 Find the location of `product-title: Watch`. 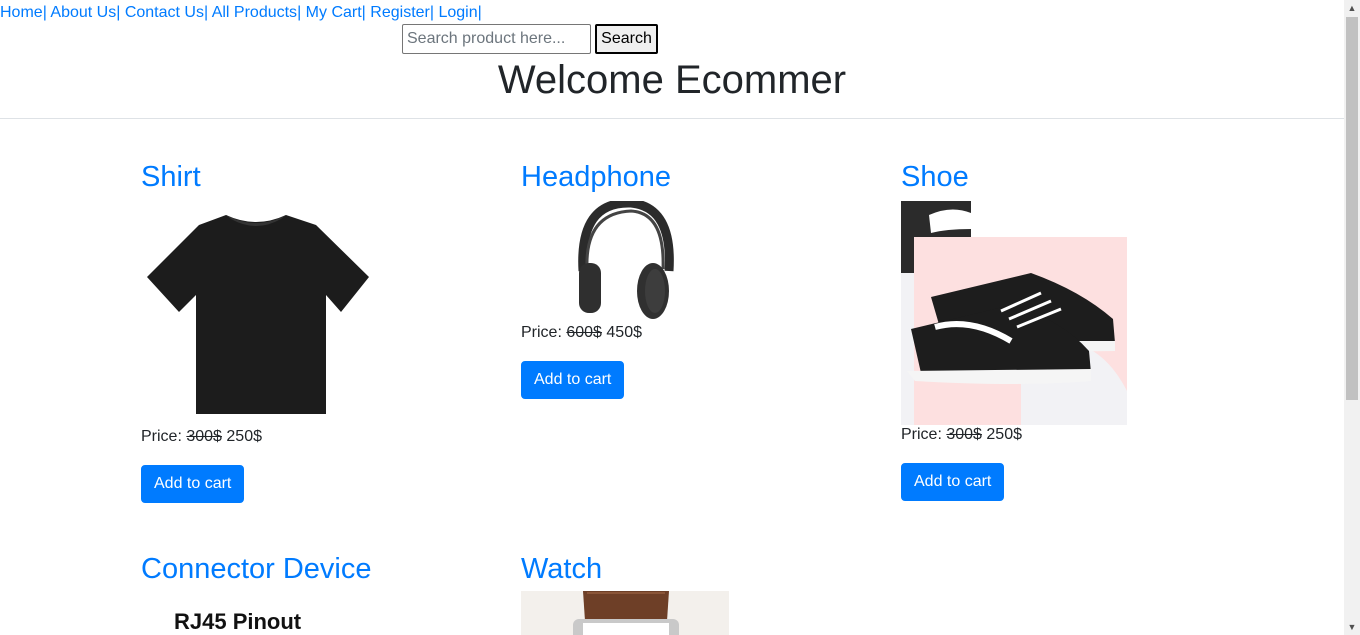

product-title: Watch is located at coordinates (691, 569).